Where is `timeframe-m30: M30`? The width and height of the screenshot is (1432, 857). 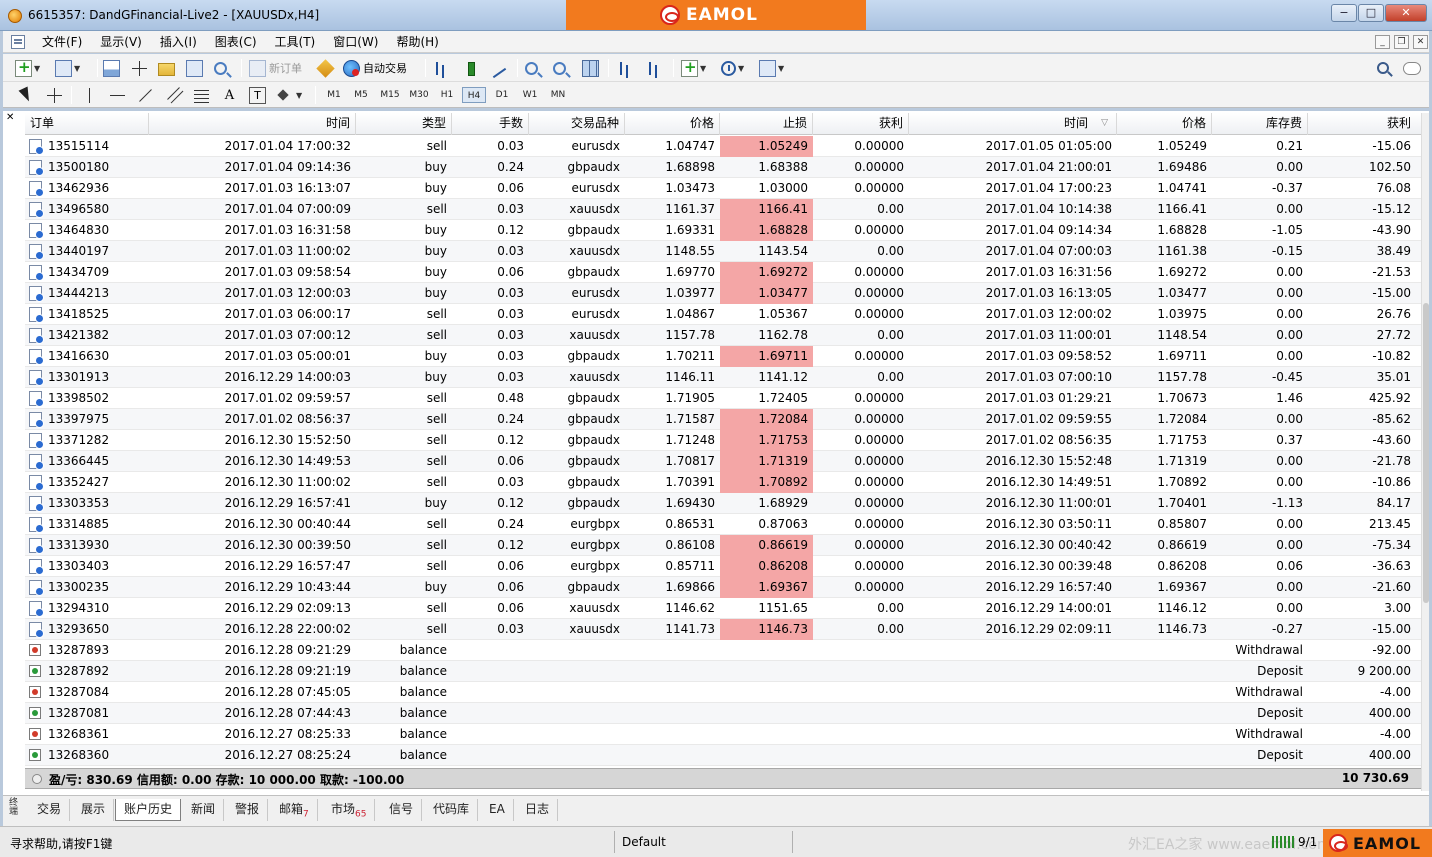 timeframe-m30: M30 is located at coordinates (419, 95).